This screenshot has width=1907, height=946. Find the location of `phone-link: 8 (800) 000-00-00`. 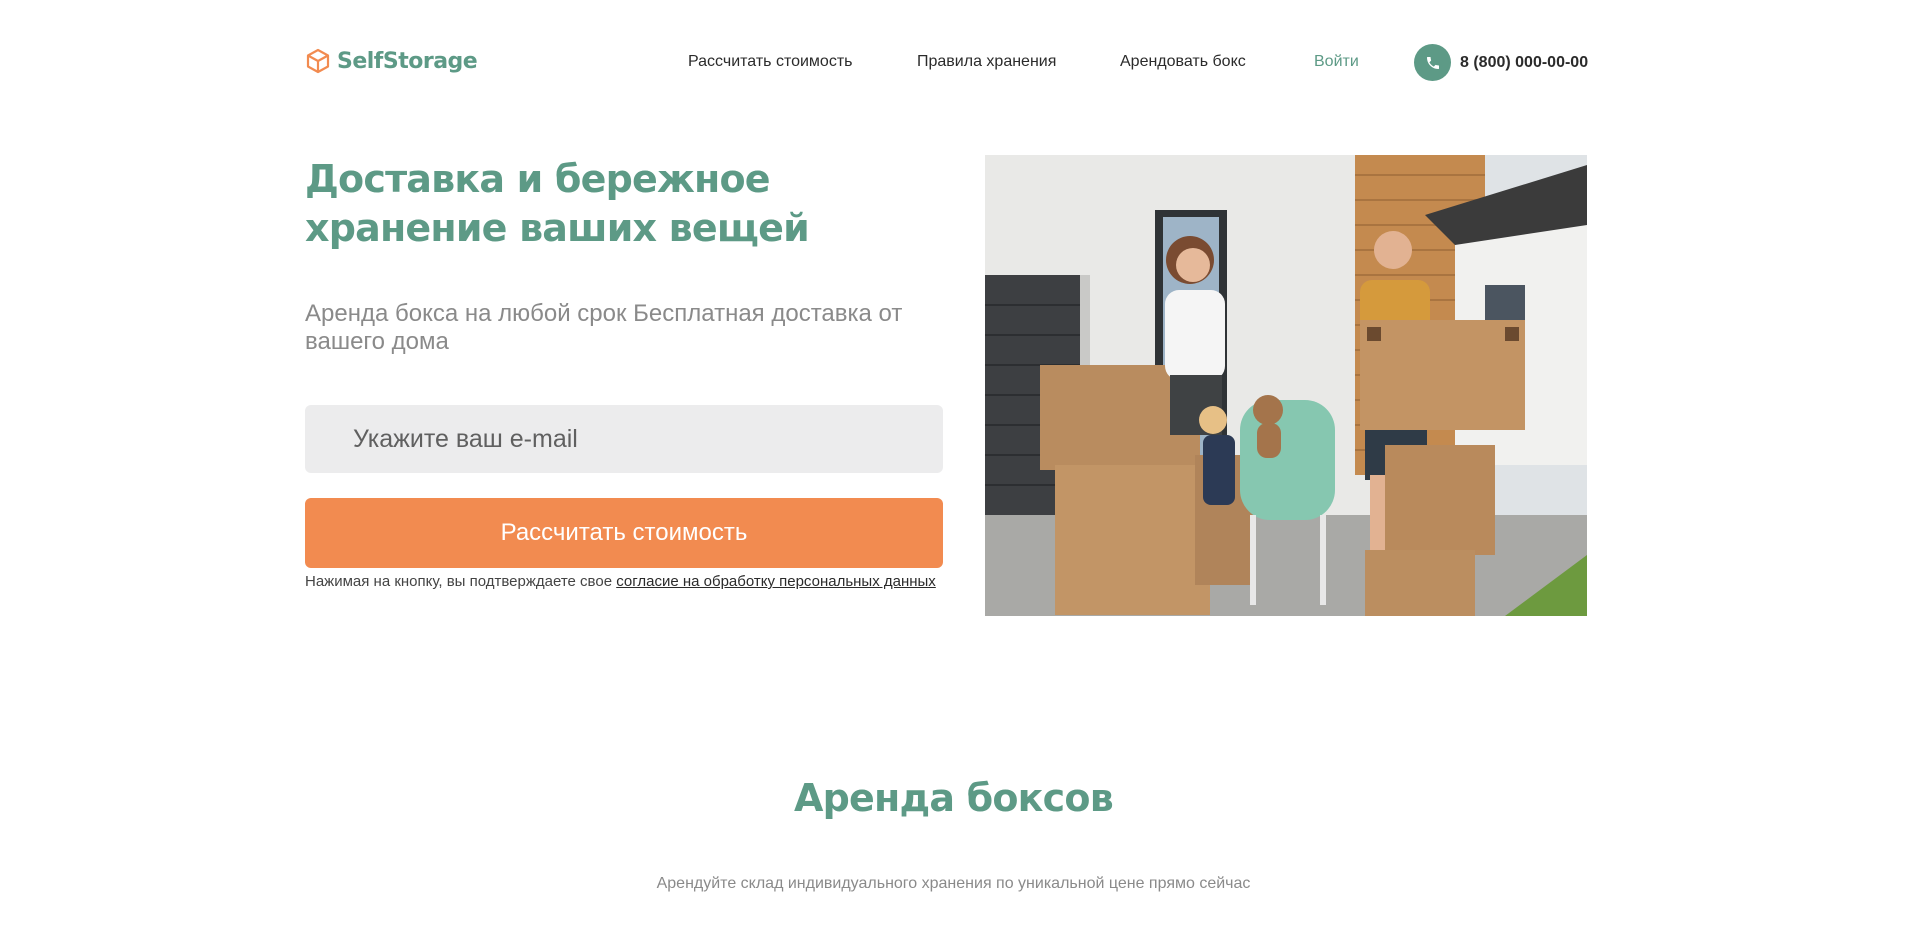

phone-link: 8 (800) 000-00-00 is located at coordinates (1501, 62).